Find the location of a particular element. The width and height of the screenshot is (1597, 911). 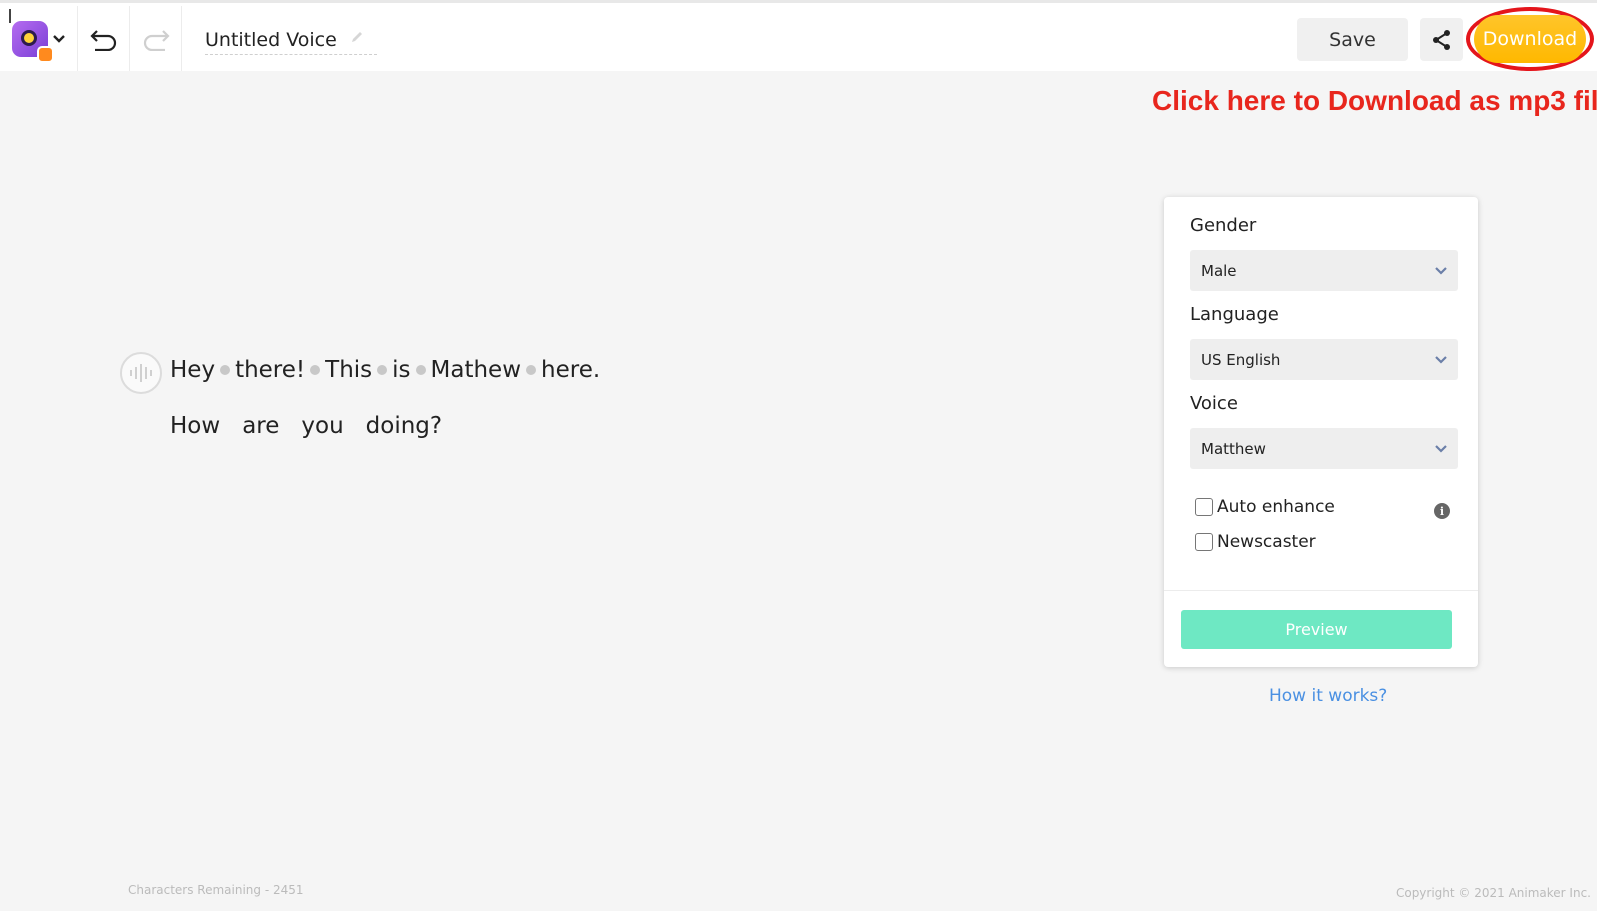

language-select: US English is located at coordinates (1324, 359).